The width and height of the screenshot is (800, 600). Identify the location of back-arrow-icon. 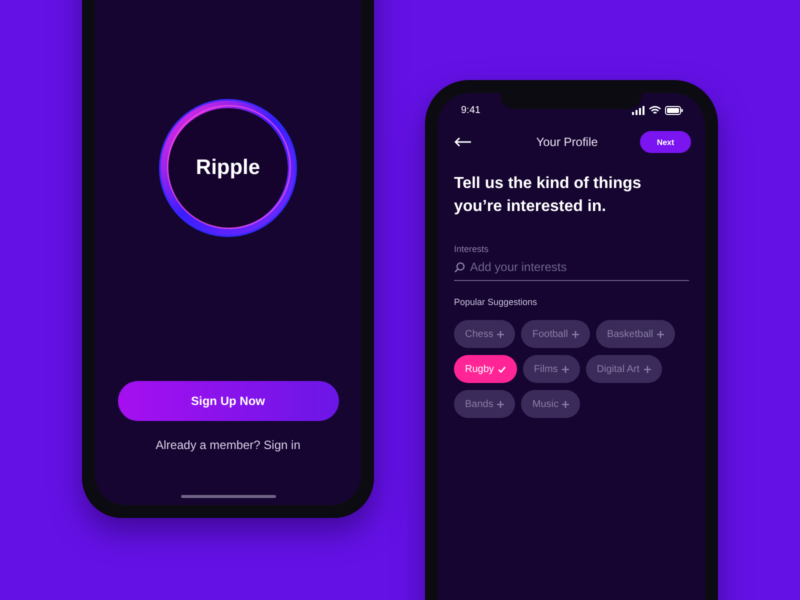
(463, 142).